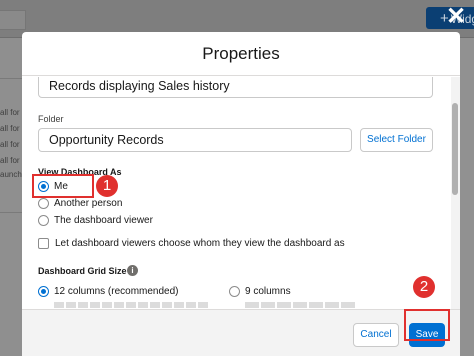  I want to click on folder-input: Opportunity Records, so click(195, 140).